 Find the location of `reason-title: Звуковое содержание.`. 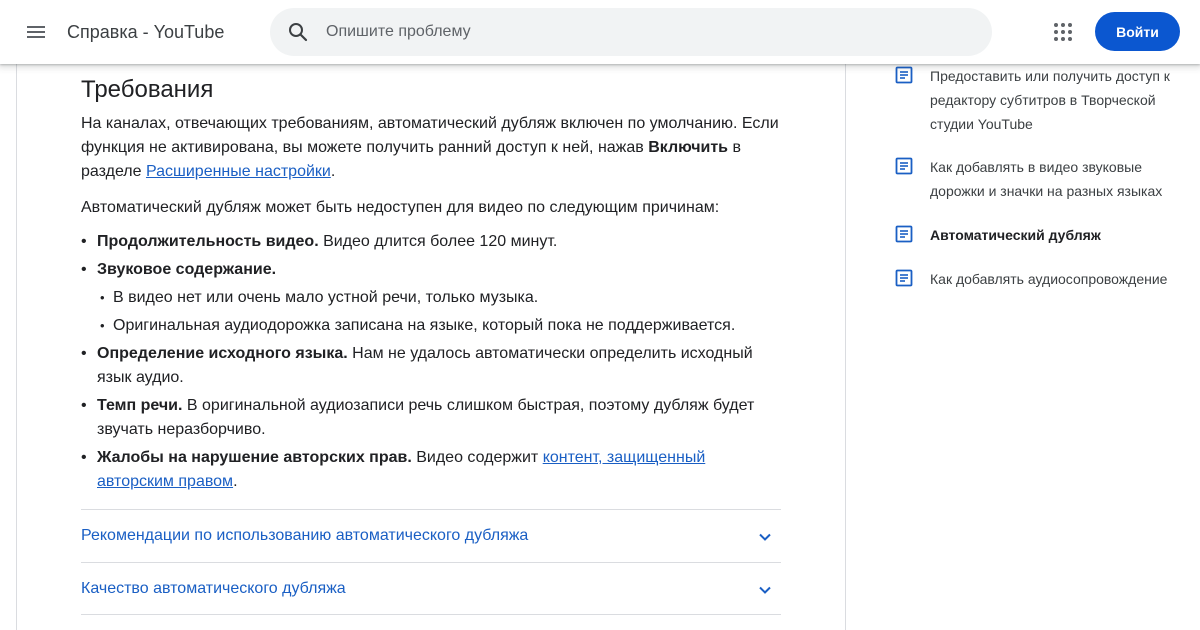

reason-title: Звуковое содержание. is located at coordinates (187, 269).